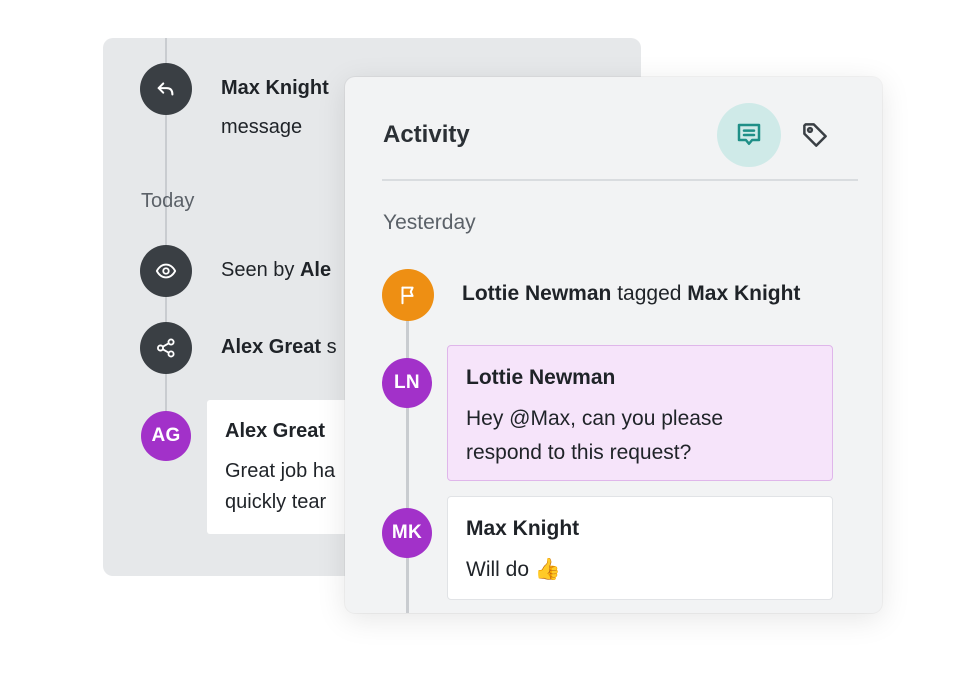 Image resolution: width=960 pixels, height=679 pixels. What do you see at coordinates (620, 180) in the screenshot?
I see `divider` at bounding box center [620, 180].